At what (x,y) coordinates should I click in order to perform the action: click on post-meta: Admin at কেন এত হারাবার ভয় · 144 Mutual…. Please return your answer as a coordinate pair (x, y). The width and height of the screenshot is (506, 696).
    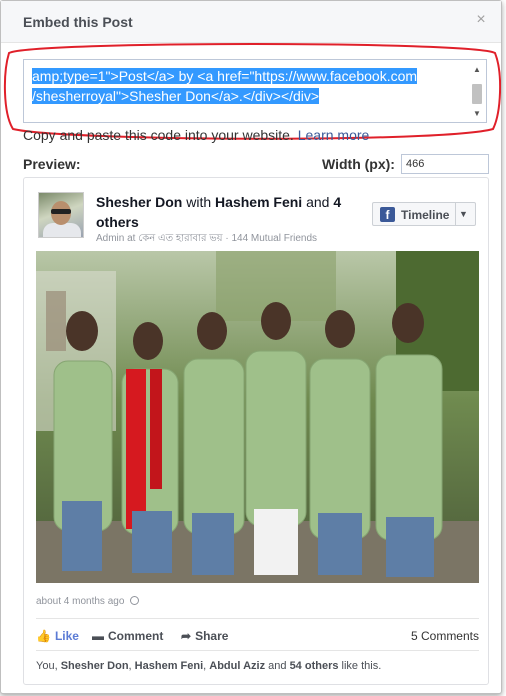
    Looking at the image, I should click on (207, 238).